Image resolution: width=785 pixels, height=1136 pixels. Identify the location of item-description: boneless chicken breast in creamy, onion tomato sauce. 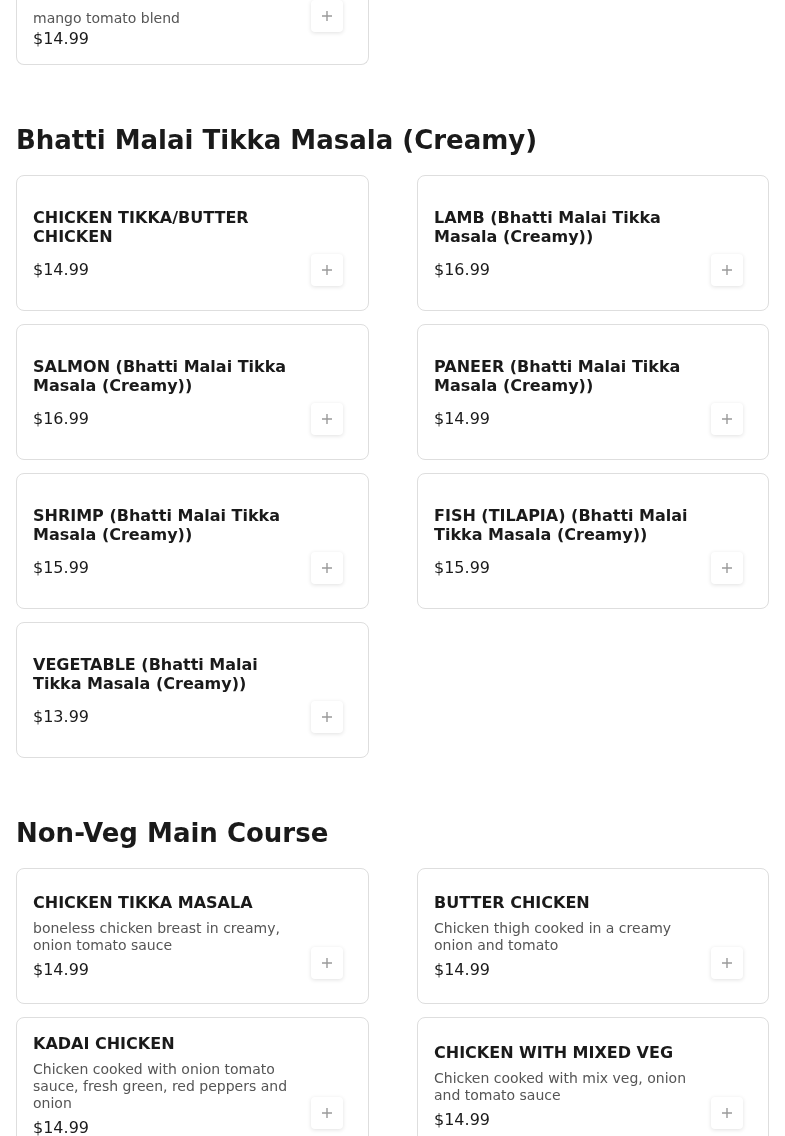
(157, 937).